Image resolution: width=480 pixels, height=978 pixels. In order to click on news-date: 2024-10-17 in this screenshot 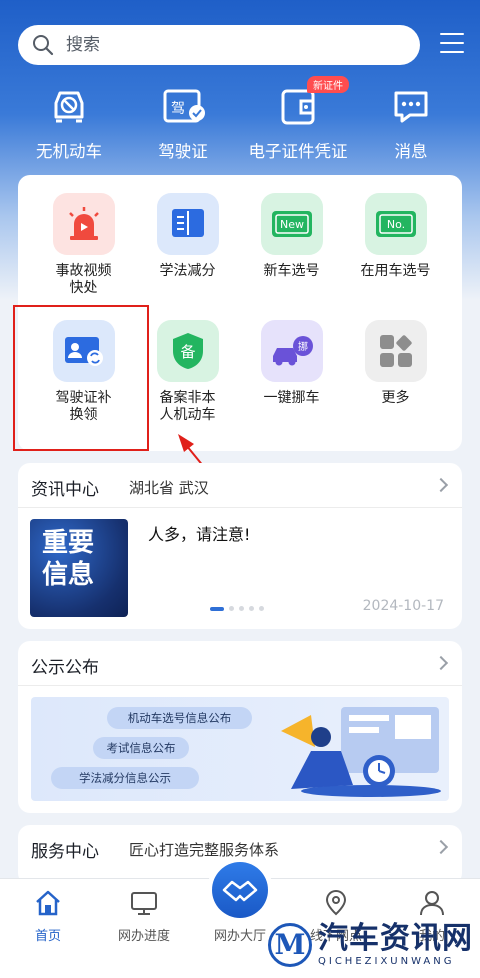, I will do `click(403, 606)`.